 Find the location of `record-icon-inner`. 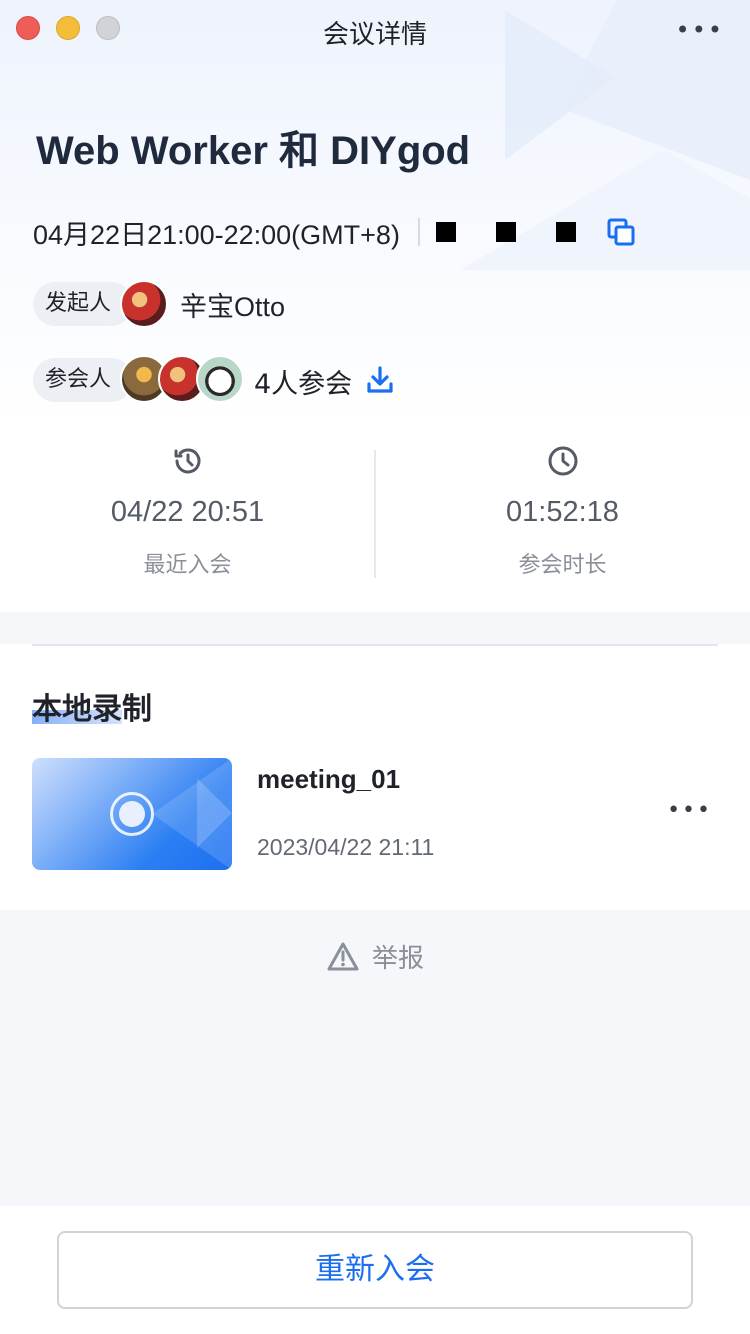

record-icon-inner is located at coordinates (132, 814).